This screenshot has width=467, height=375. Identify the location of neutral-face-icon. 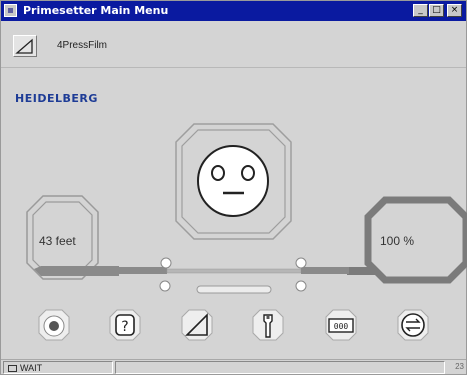
(233, 181).